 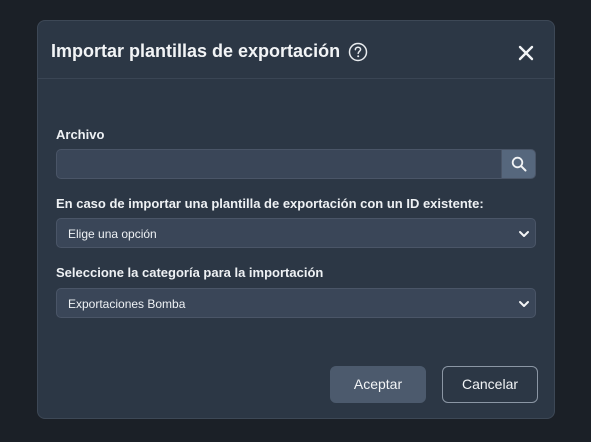 I want to click on file-search-button, so click(x=518, y=164).